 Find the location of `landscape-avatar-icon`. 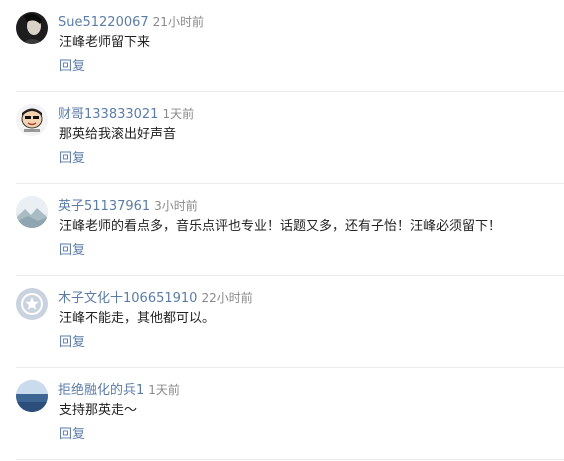

landscape-avatar-icon is located at coordinates (32, 212).